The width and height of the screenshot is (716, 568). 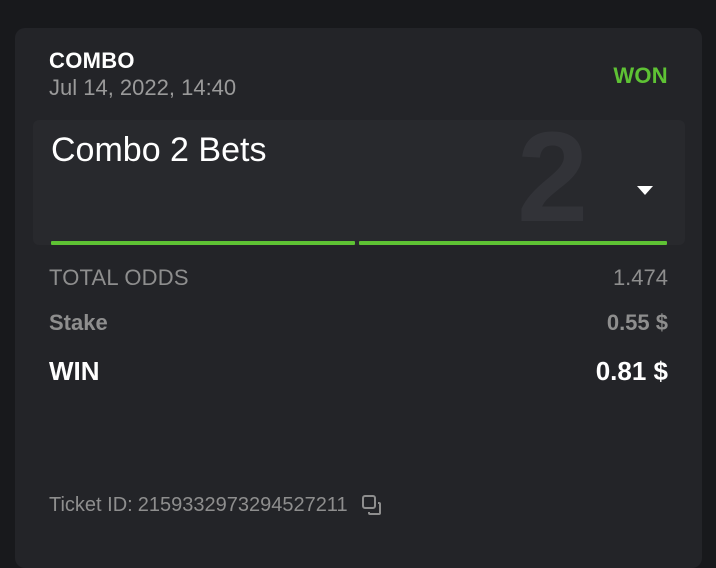 I want to click on total-odds-label: TOTAL ODDS, so click(x=119, y=277).